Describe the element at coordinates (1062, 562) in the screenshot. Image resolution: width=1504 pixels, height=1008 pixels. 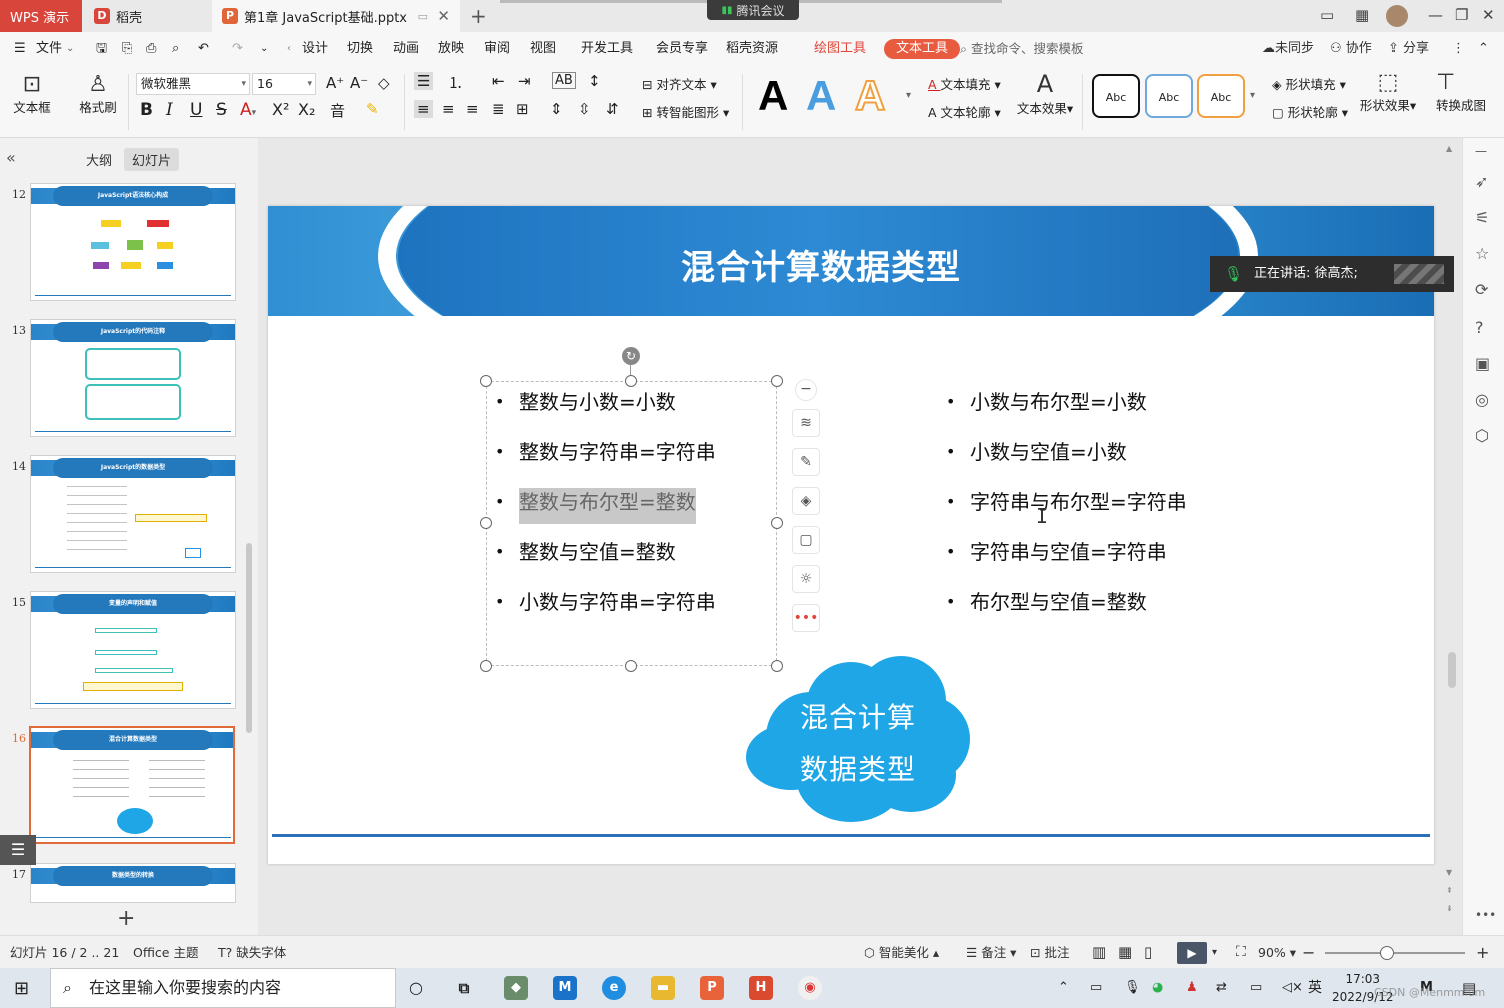
I see `list-item: 字符串与空值=字符串` at that location.